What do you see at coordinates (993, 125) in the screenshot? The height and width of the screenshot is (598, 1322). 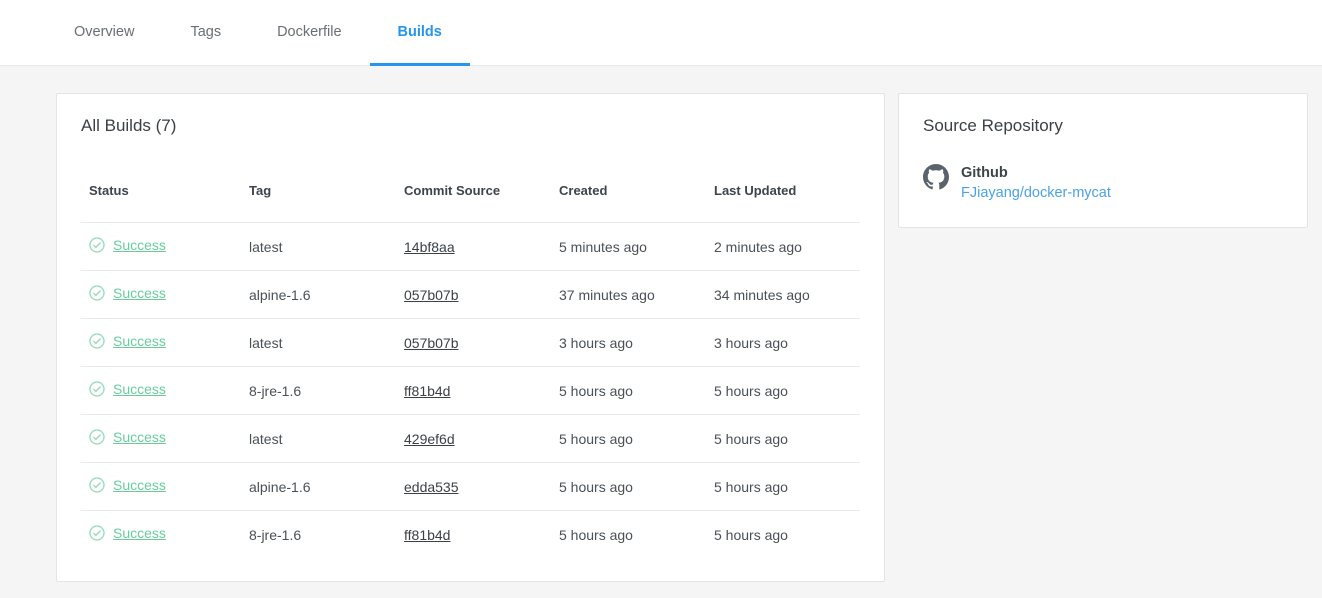 I see `source-repository-title: Source Repository` at bounding box center [993, 125].